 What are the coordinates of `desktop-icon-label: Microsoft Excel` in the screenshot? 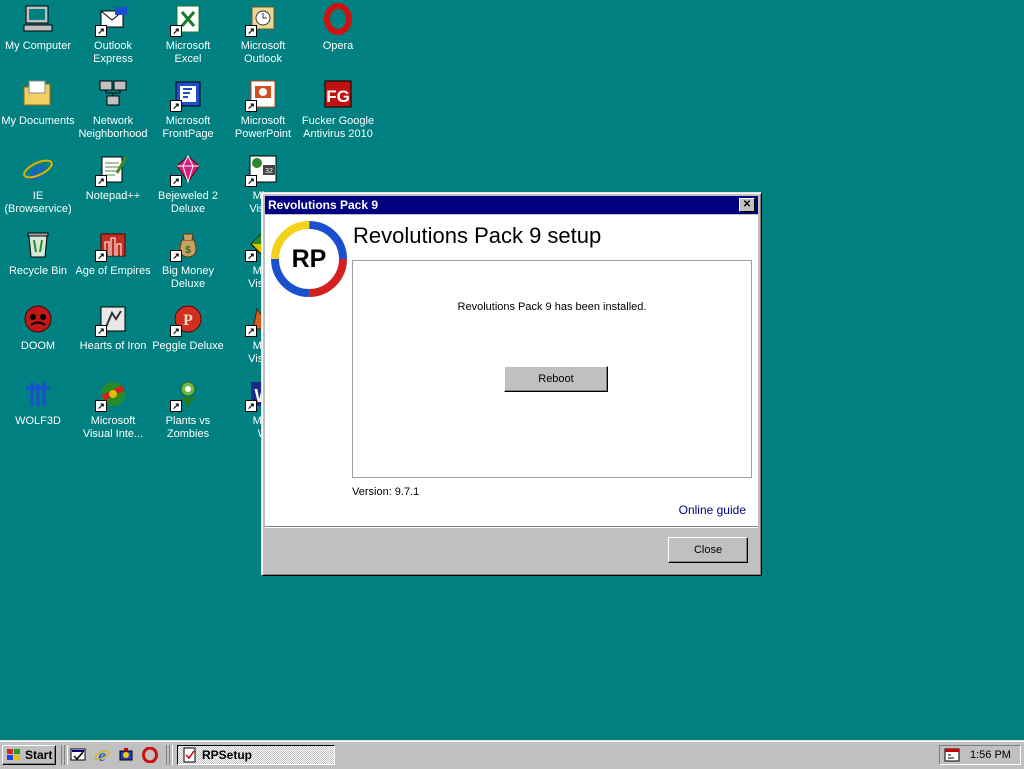 It's located at (188, 52).